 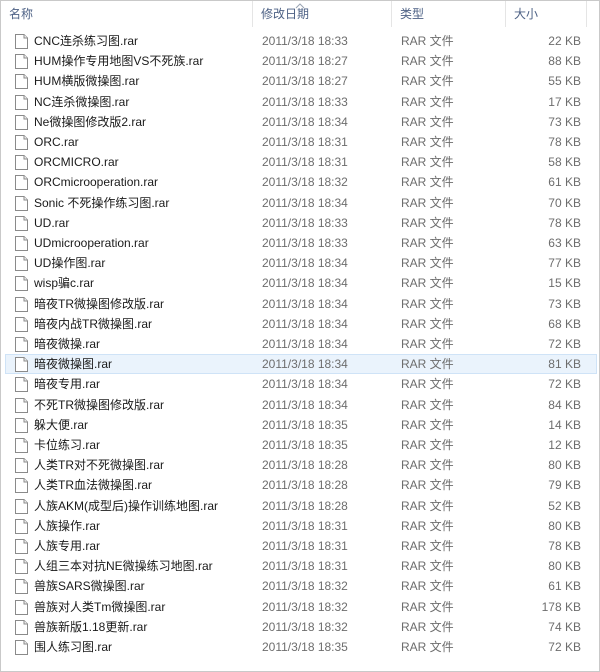 What do you see at coordinates (301, 485) in the screenshot?
I see `file-row: 人类TR血法微操图.rar 2011/3/18 18:28 RAR 文件 79 KB` at bounding box center [301, 485].